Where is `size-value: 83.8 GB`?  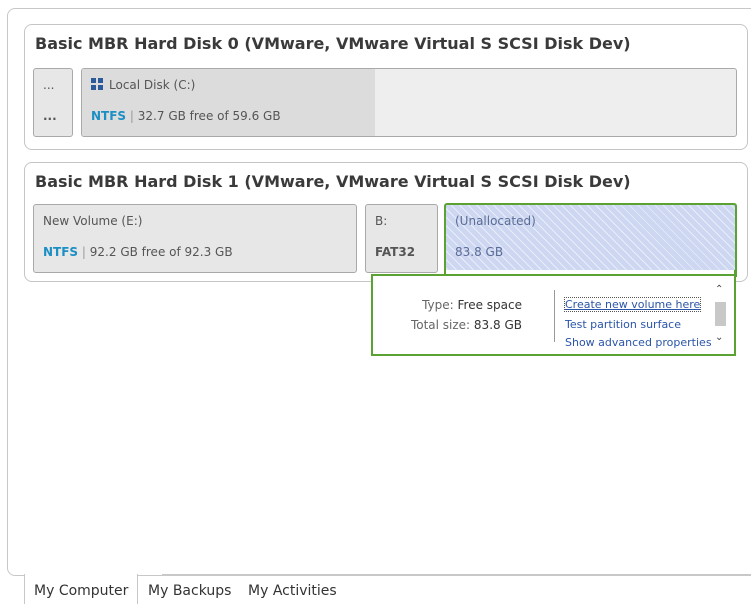 size-value: 83.8 GB is located at coordinates (497, 325).